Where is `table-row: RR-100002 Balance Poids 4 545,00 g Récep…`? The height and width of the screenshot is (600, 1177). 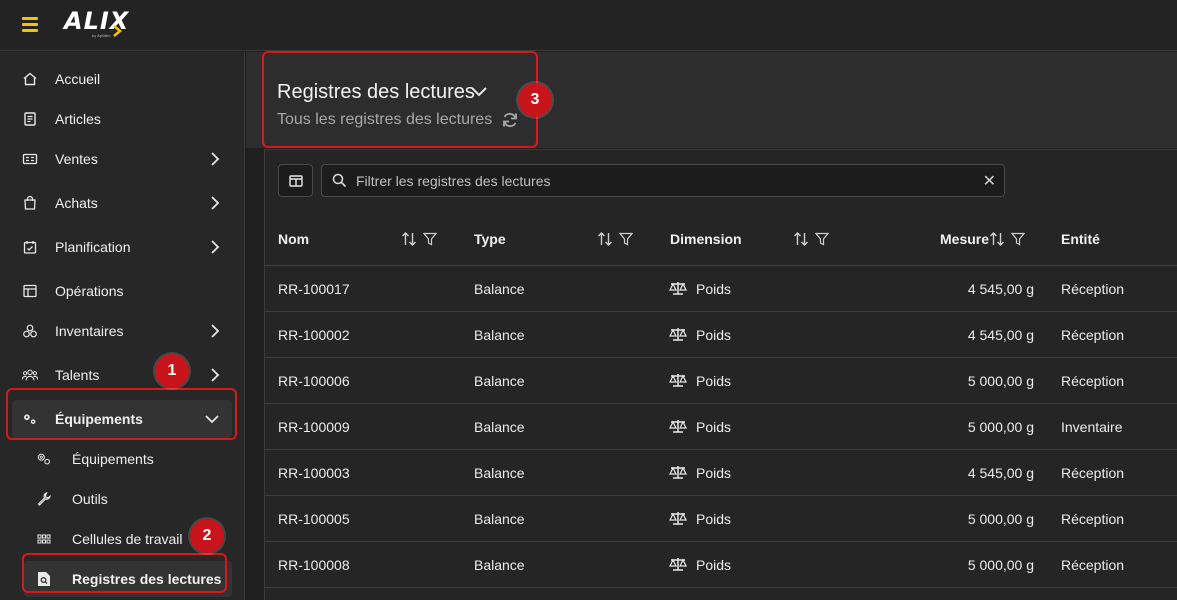
table-row: RR-100002 Balance Poids 4 545,00 g Récep… is located at coordinates (720, 335).